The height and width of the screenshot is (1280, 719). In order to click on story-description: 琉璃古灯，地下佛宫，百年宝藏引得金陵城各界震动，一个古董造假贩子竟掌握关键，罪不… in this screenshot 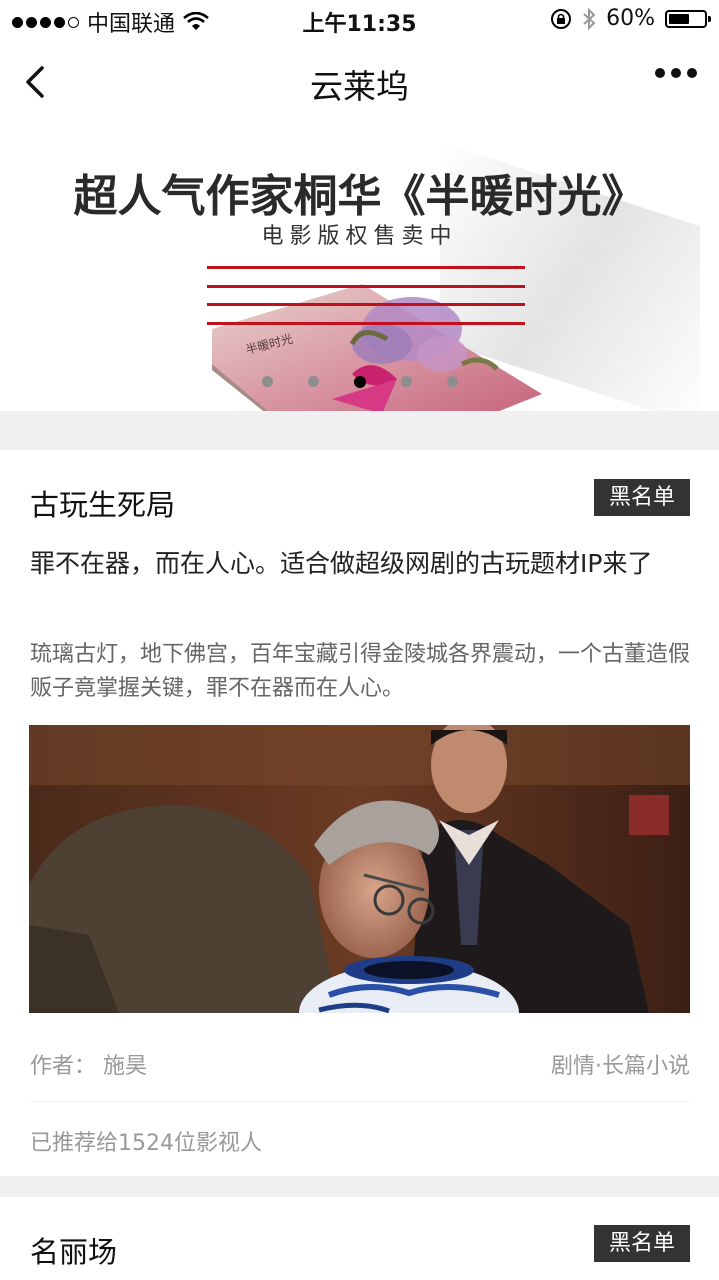, I will do `click(360, 671)`.